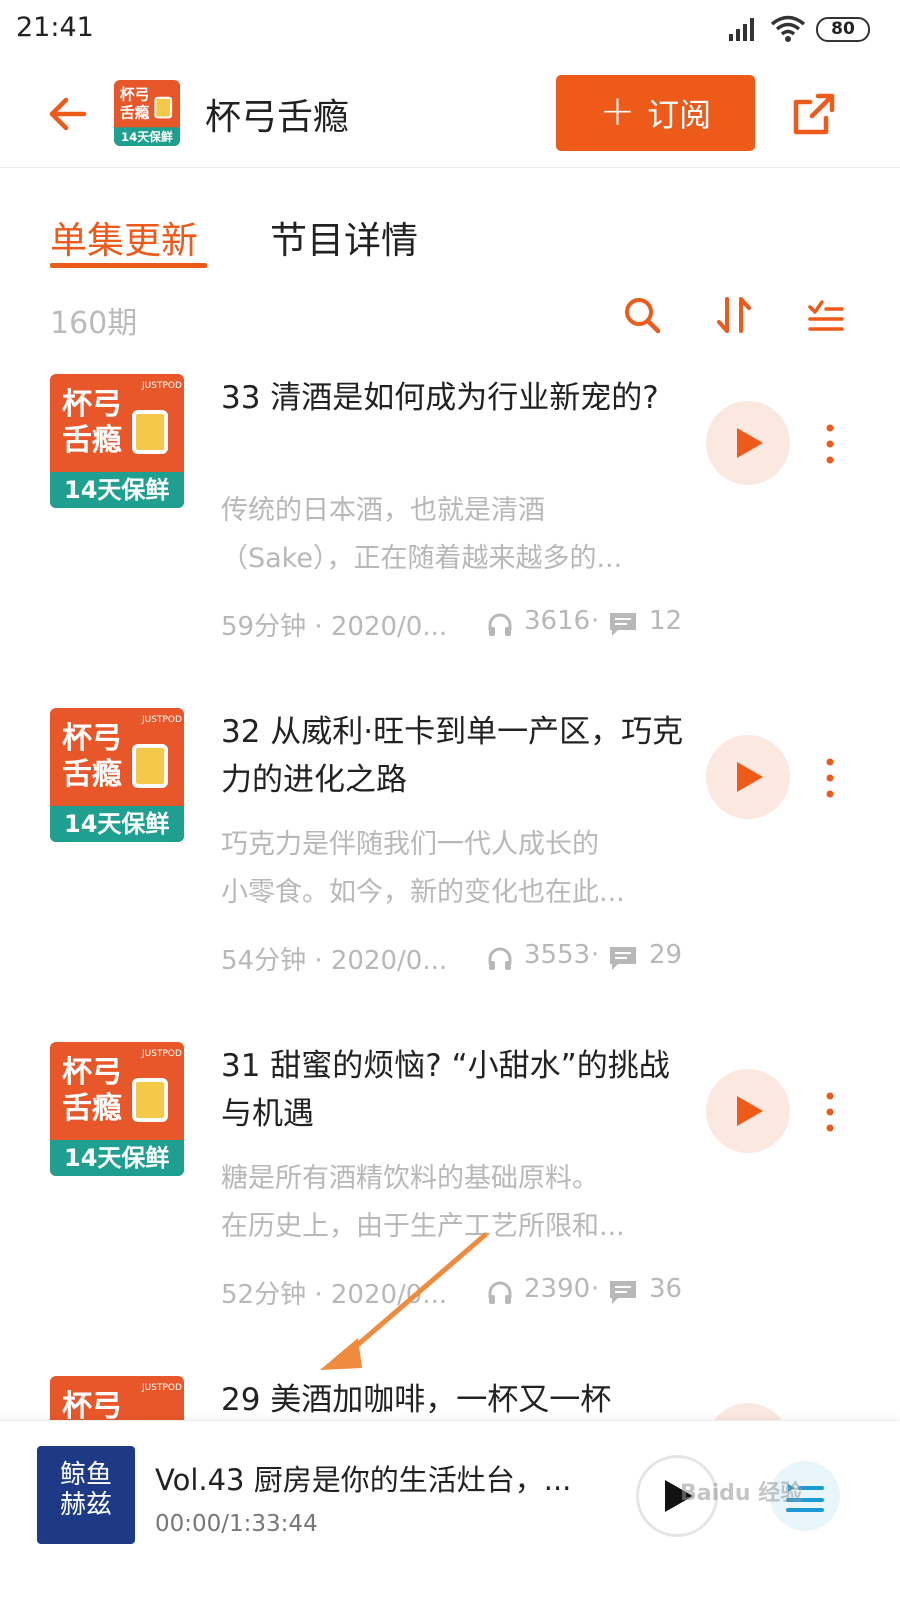 The image size is (900, 1600). I want to click on episode-title: 32 从威利·旺卡到单一产区，巧克力的进化之路, so click(456, 756).